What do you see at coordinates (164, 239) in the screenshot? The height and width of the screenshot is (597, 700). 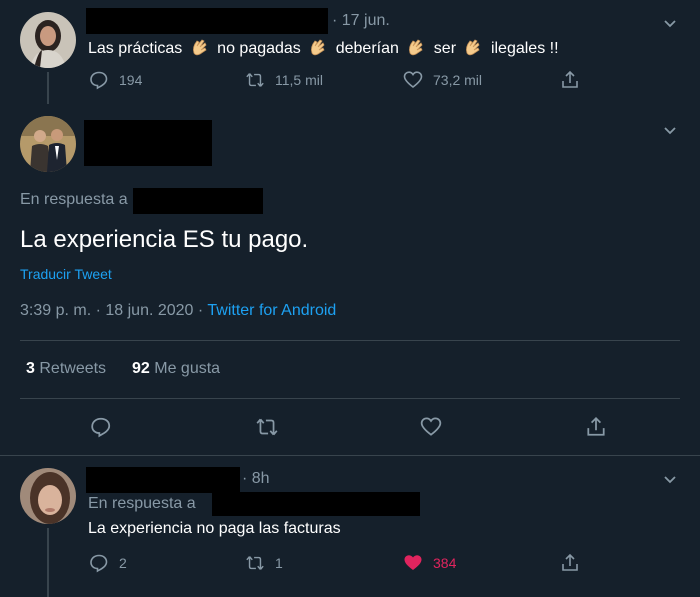 I see `tweet-text: La experiencia ES tu pago.` at bounding box center [164, 239].